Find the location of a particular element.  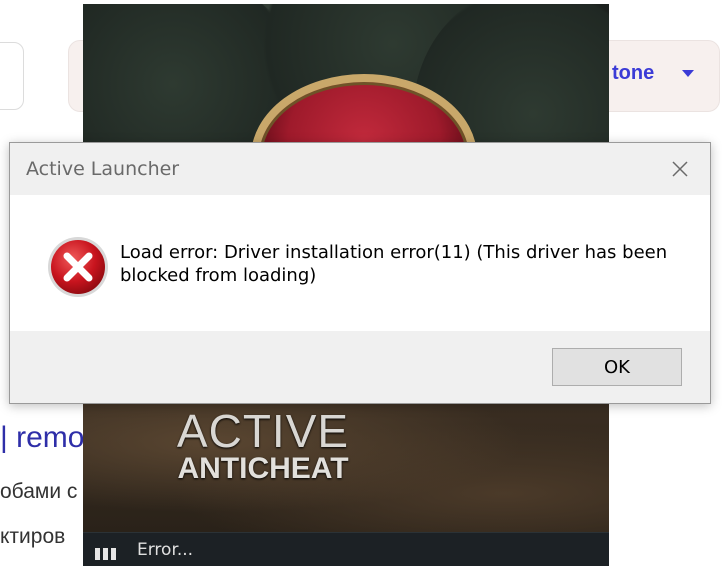

background-panel is located at coordinates (12, 76).